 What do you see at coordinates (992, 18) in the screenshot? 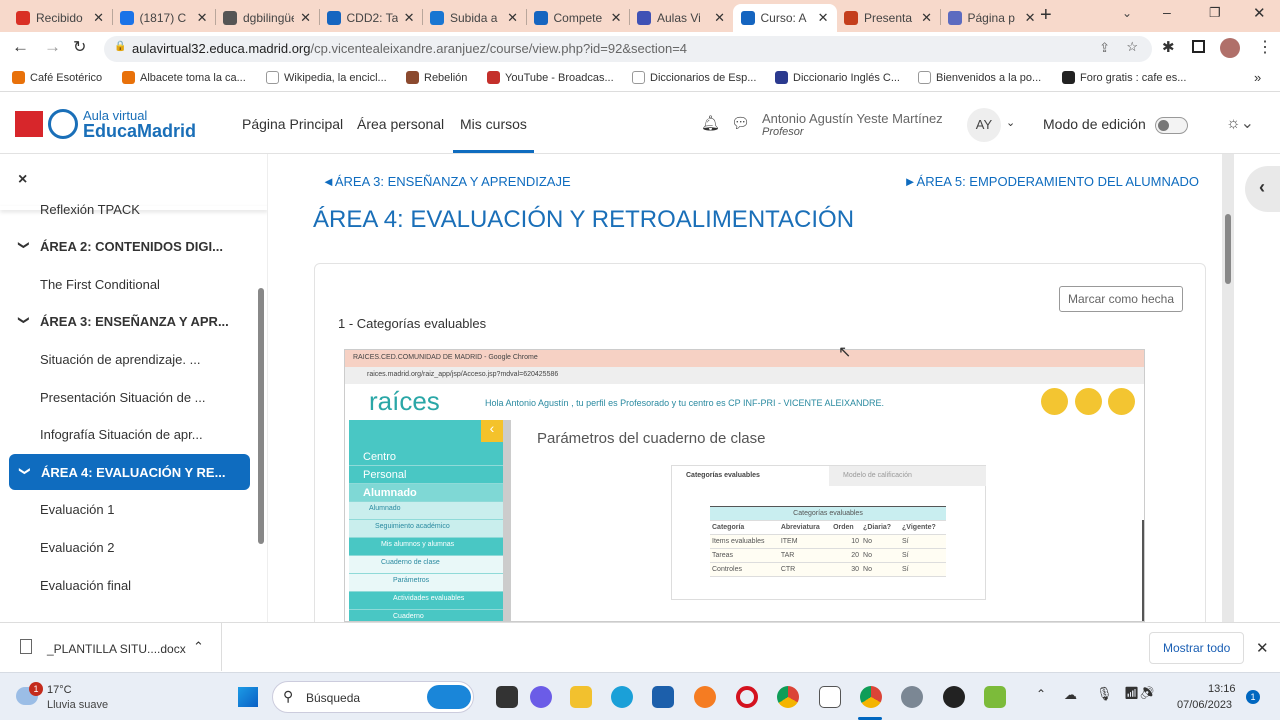
I see `browser-tab: Página p ✕` at bounding box center [992, 18].